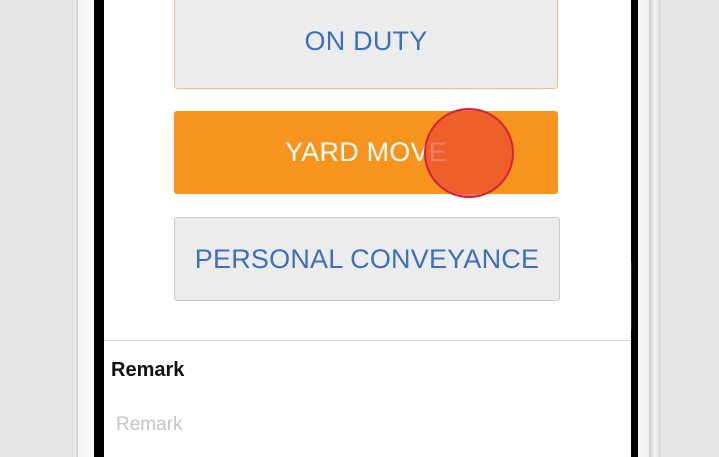 The height and width of the screenshot is (457, 719). I want to click on section-divider, so click(367, 340).